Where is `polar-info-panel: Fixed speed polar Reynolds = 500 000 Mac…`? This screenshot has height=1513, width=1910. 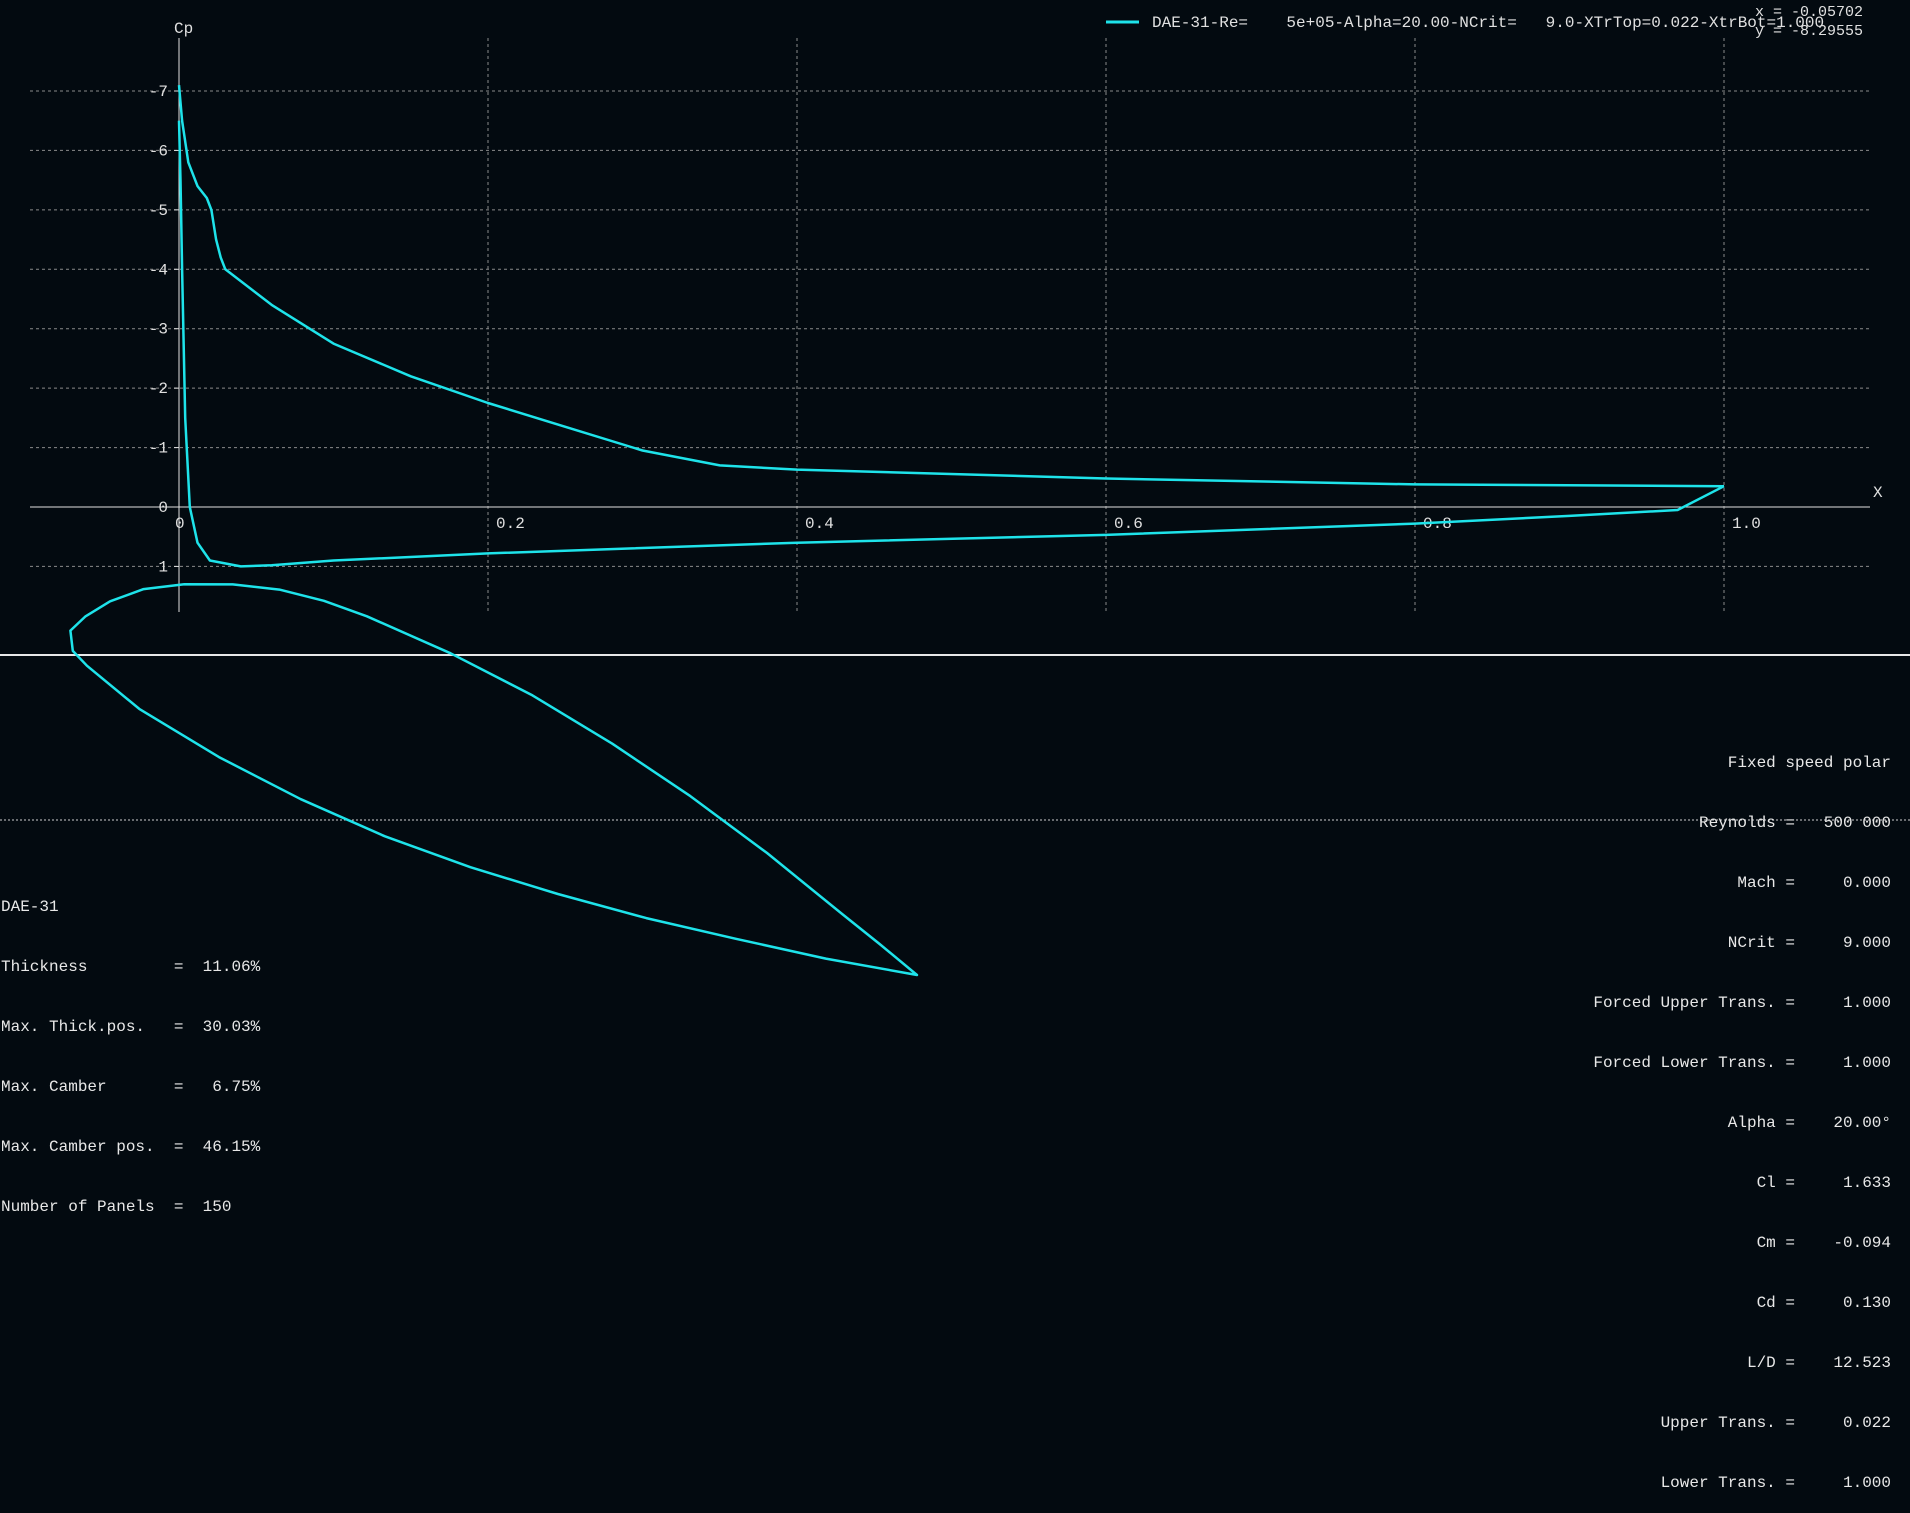 polar-info-panel: Fixed speed polar Reynolds = 500 000 Mac… is located at coordinates (1742, 1113).